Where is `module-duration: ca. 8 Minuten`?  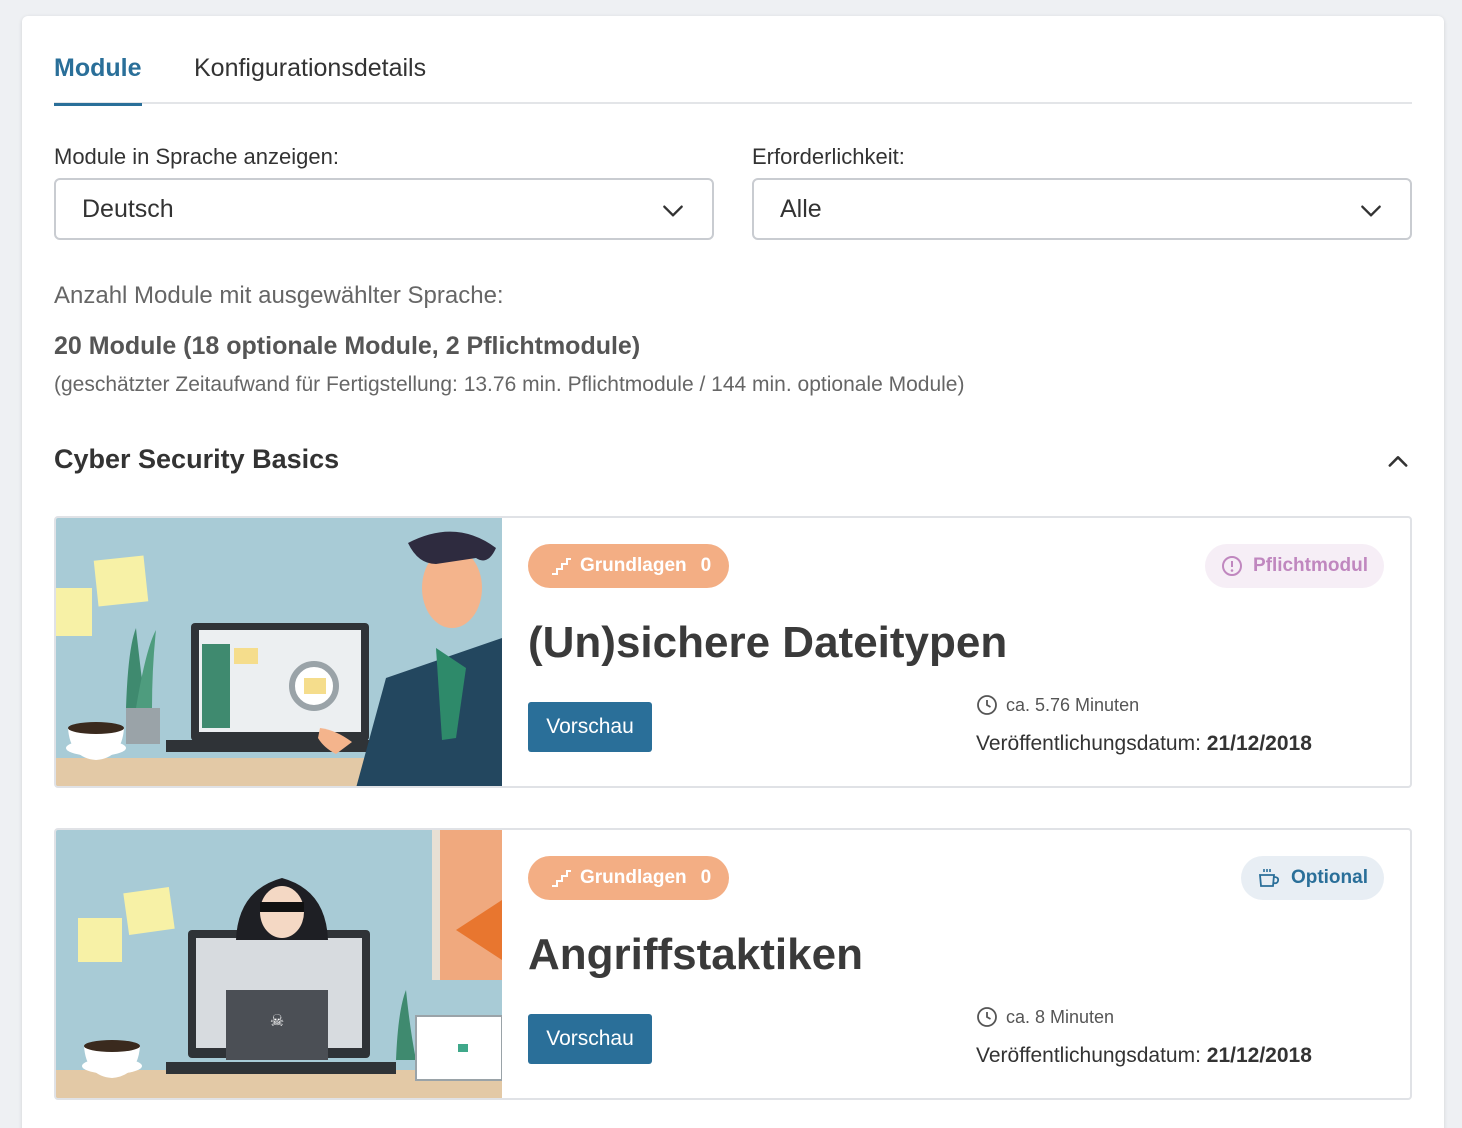
module-duration: ca. 8 Minuten is located at coordinates (1045, 1017).